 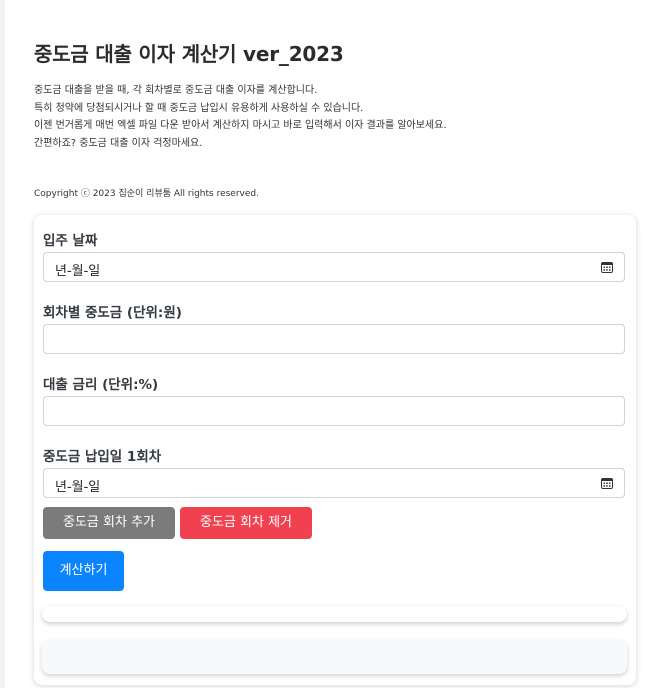 I want to click on add-installment-button: 중도금 회차 추가, so click(x=109, y=523).